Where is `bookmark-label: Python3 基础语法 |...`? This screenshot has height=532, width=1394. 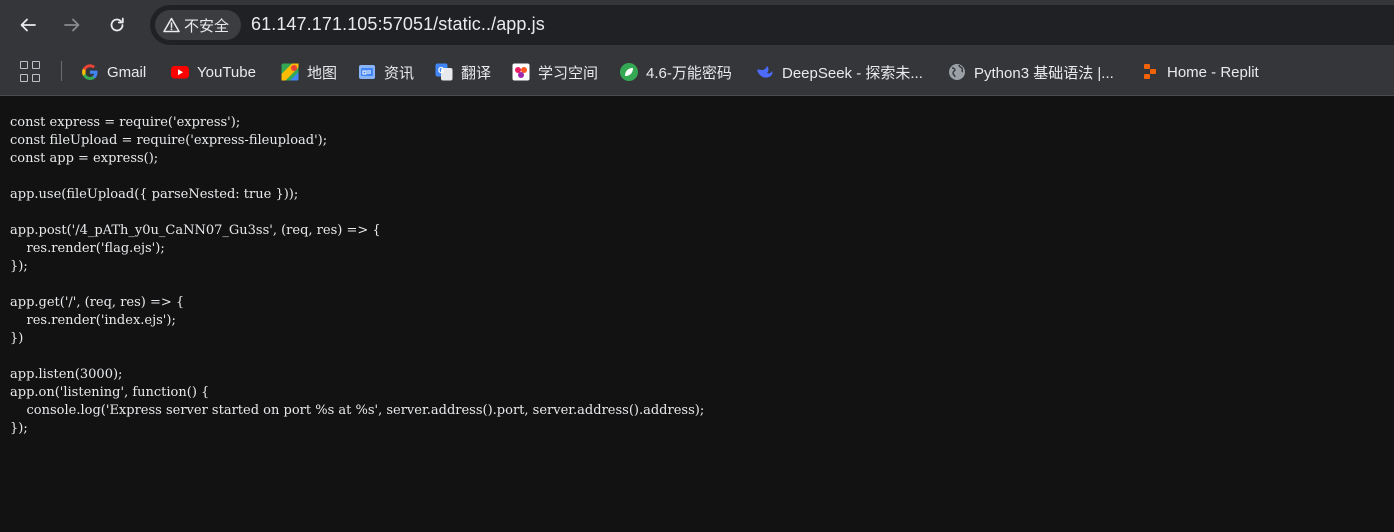 bookmark-label: Python3 基础语法 |... is located at coordinates (1044, 73).